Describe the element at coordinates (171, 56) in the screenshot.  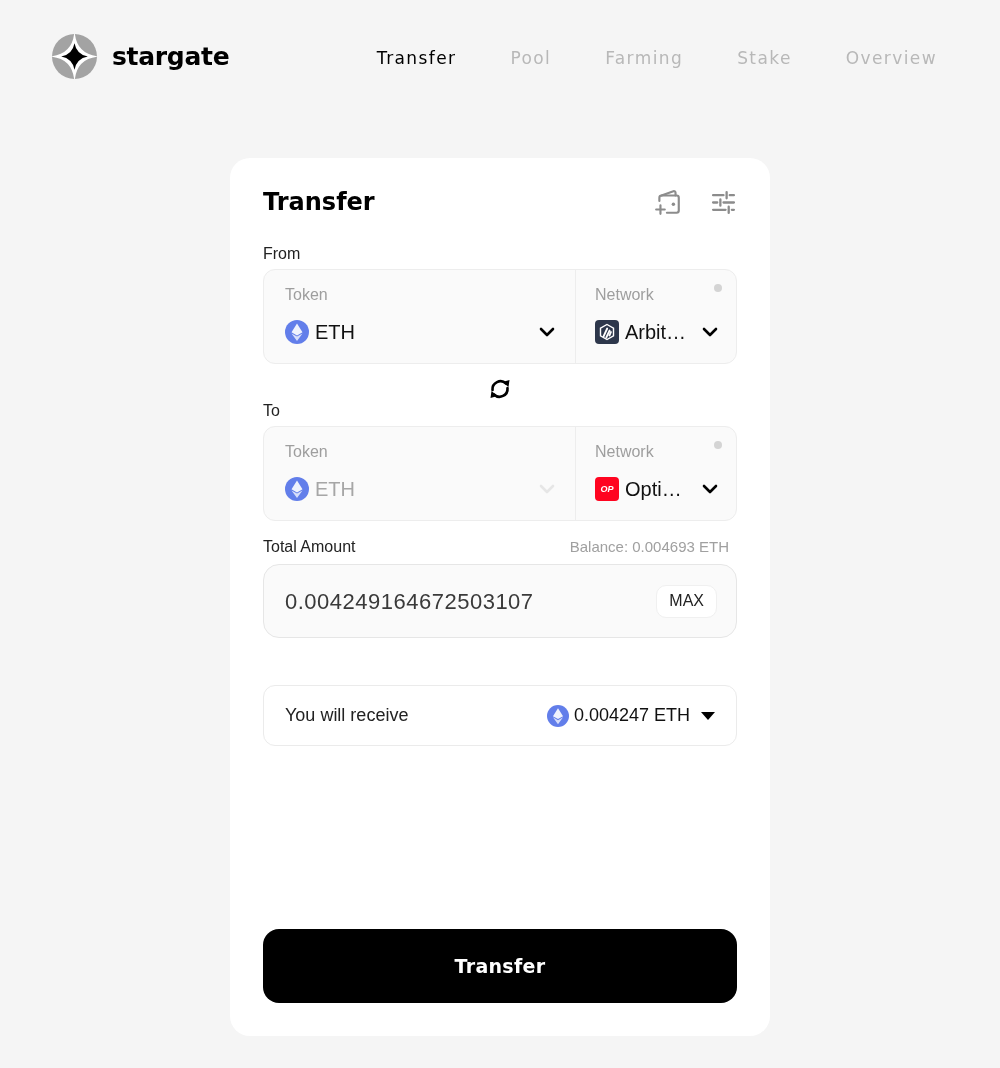
I see `brand-name: stargate` at that location.